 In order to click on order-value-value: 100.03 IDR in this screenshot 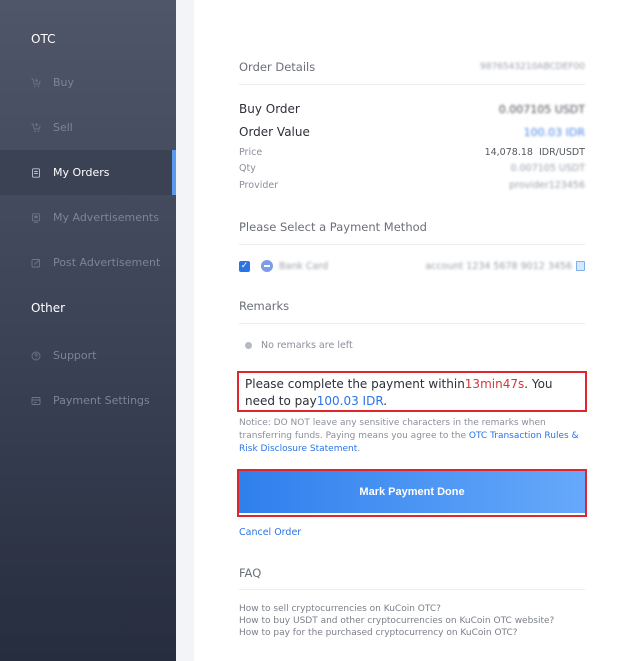, I will do `click(554, 132)`.